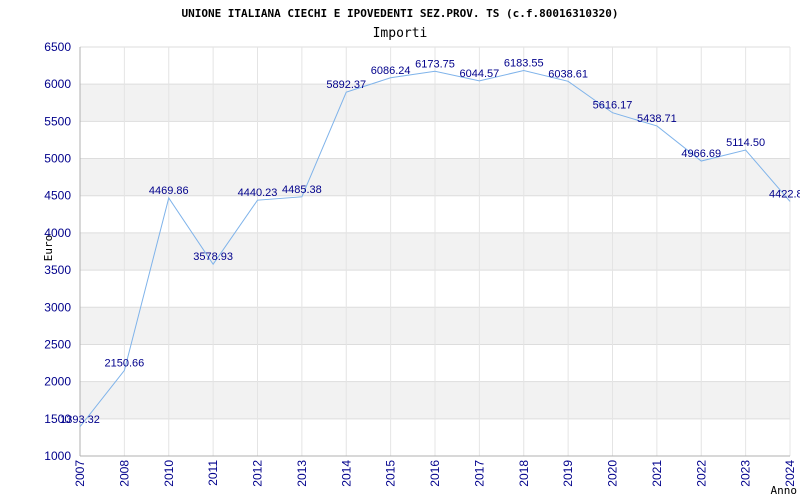 The image size is (800, 500). What do you see at coordinates (57, 382) in the screenshot?
I see `y-tick-label: 2000` at bounding box center [57, 382].